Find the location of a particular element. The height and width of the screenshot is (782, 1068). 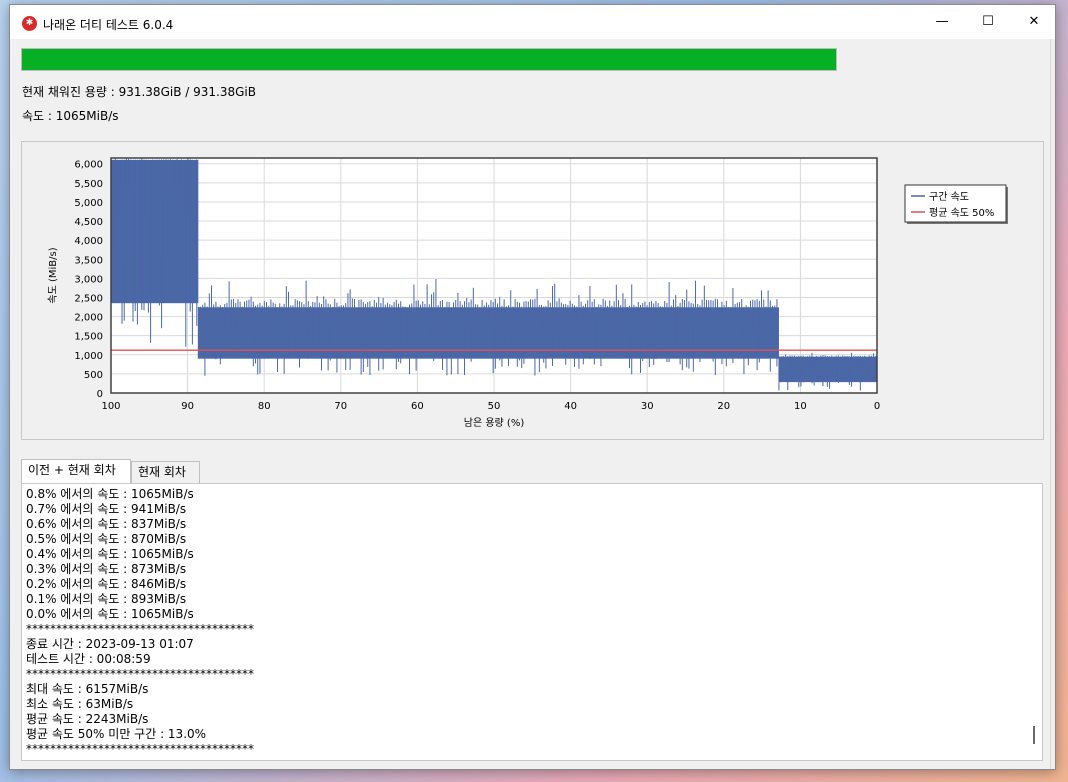

y-tick-label: 3,000 is located at coordinates (88, 279).